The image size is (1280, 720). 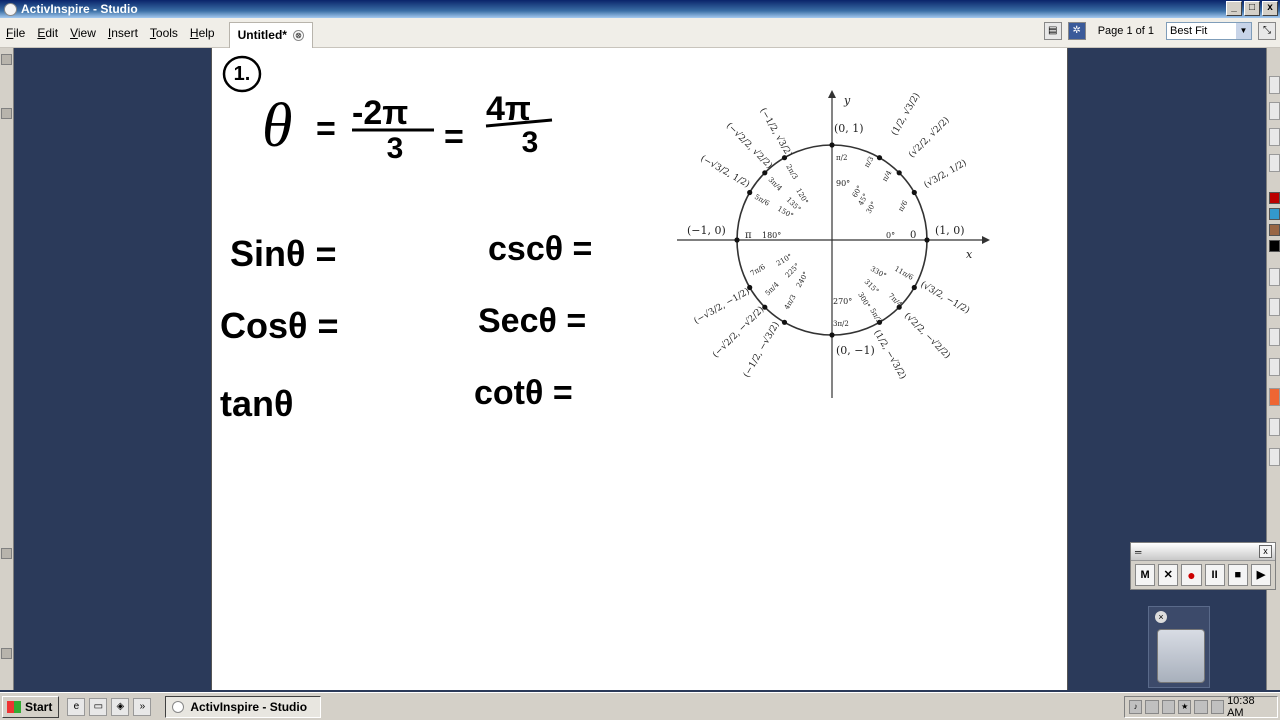 I want to click on volume-icon: ♪, so click(x=1136, y=707).